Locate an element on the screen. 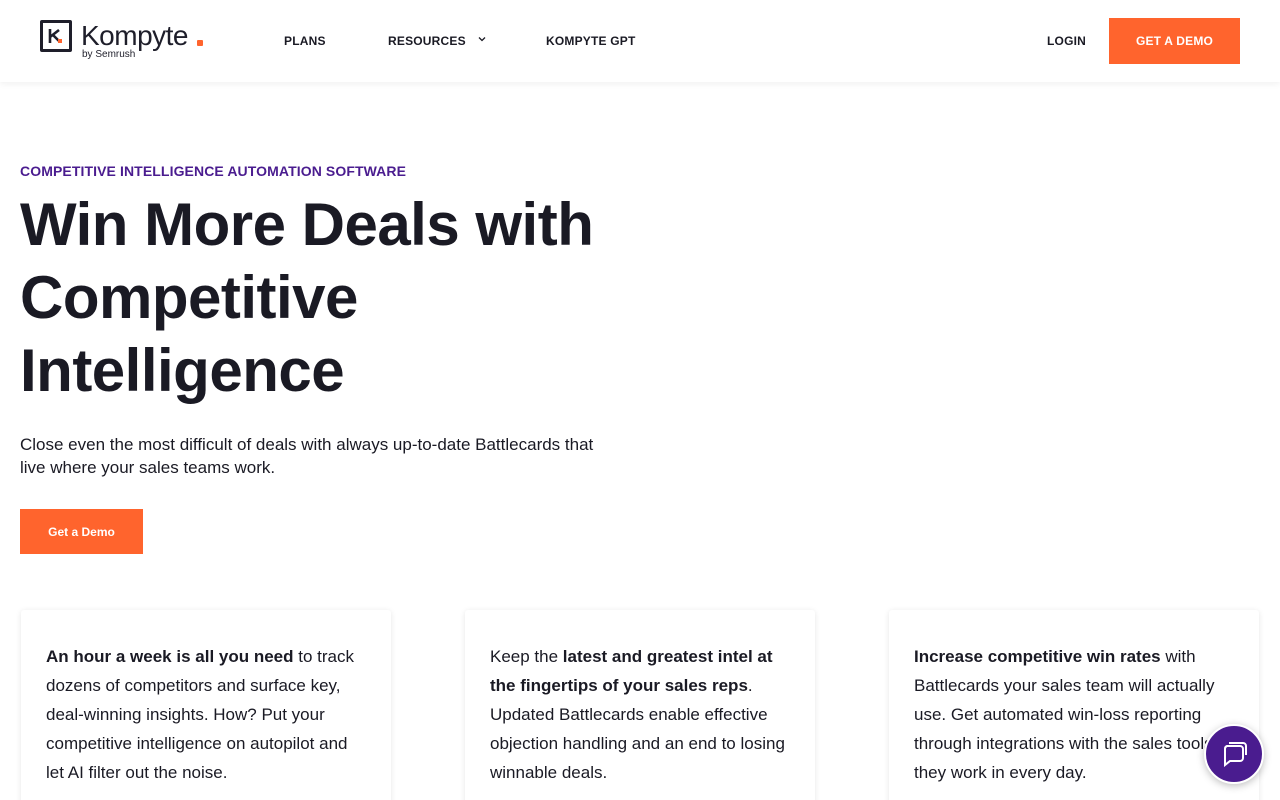 The image size is (1280, 800). card-prefix-text: Keep the is located at coordinates (526, 656).